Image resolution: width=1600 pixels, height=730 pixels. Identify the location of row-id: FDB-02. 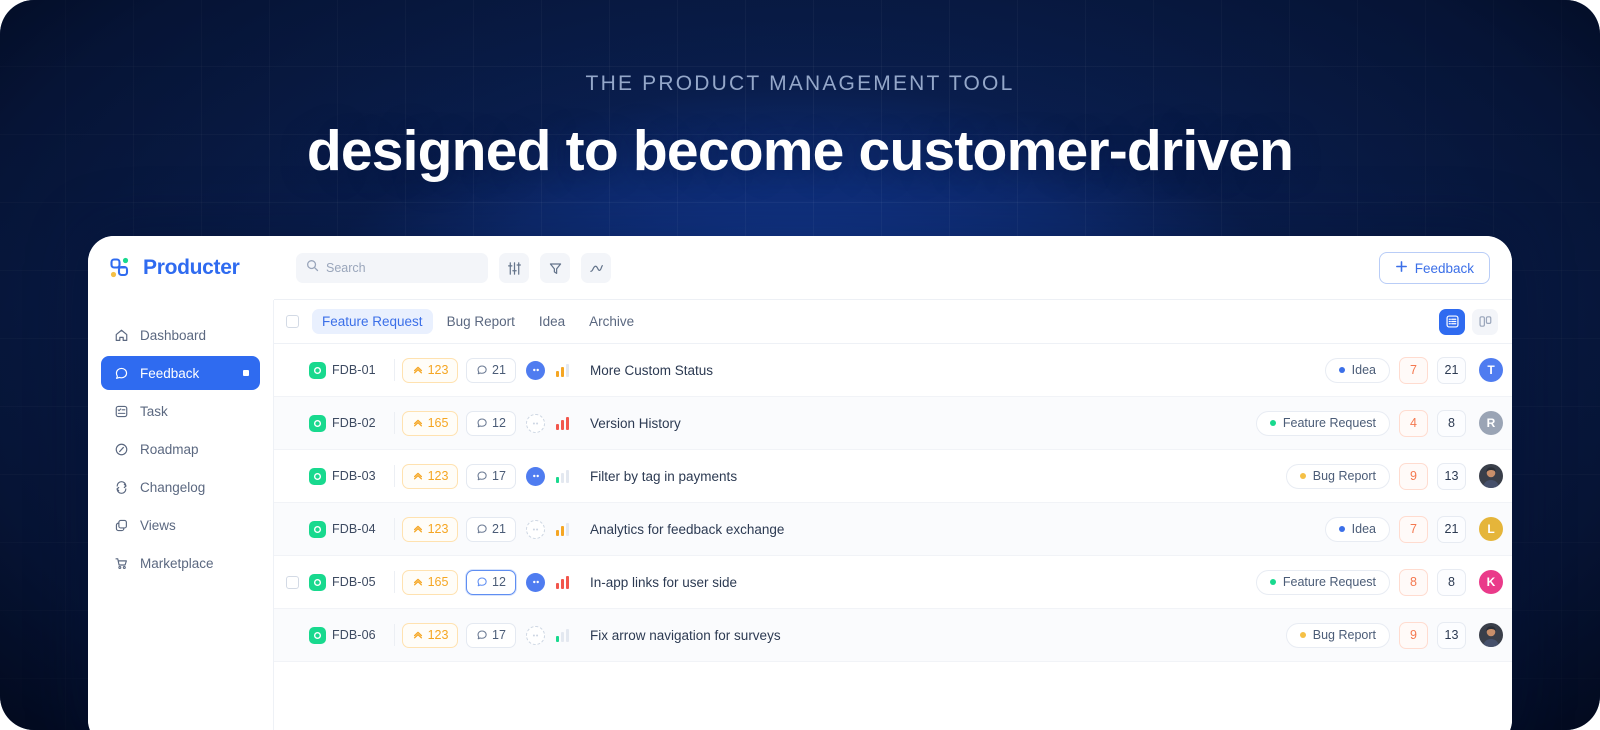
(348, 423).